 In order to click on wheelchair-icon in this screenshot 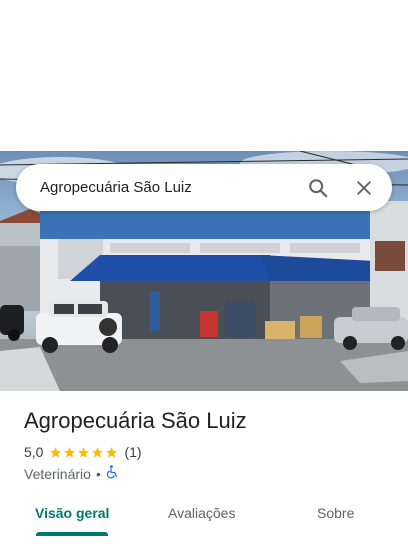, I will do `click(112, 473)`.